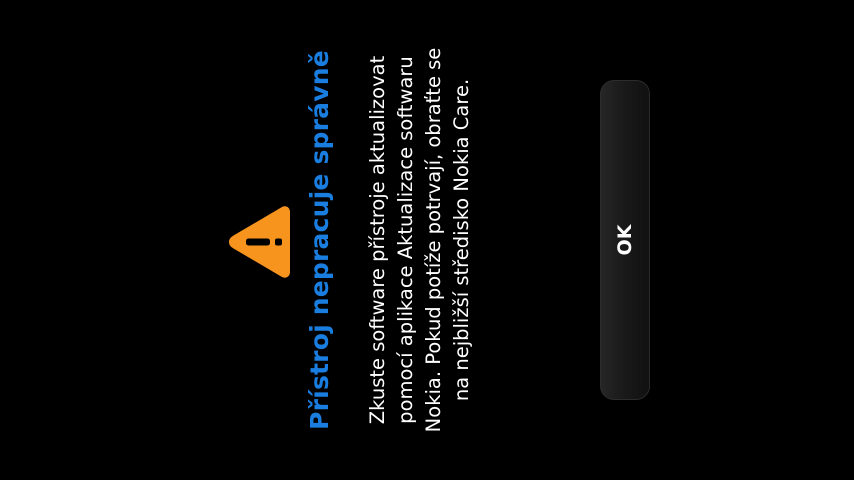 The image size is (854, 480). What do you see at coordinates (461, 240) in the screenshot?
I see `message-line: na nejbližší středisko Nokia Care.` at bounding box center [461, 240].